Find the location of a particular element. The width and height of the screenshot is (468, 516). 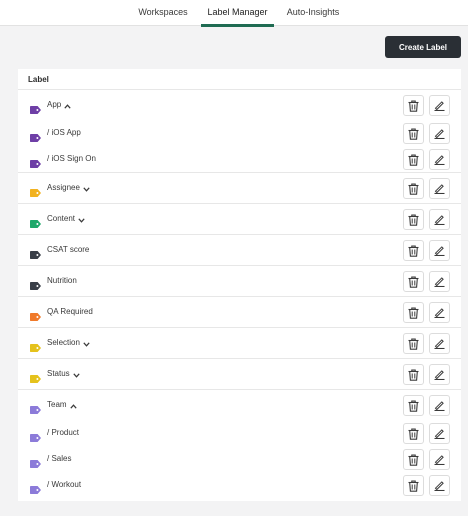

label-name: Selection is located at coordinates (68, 343).